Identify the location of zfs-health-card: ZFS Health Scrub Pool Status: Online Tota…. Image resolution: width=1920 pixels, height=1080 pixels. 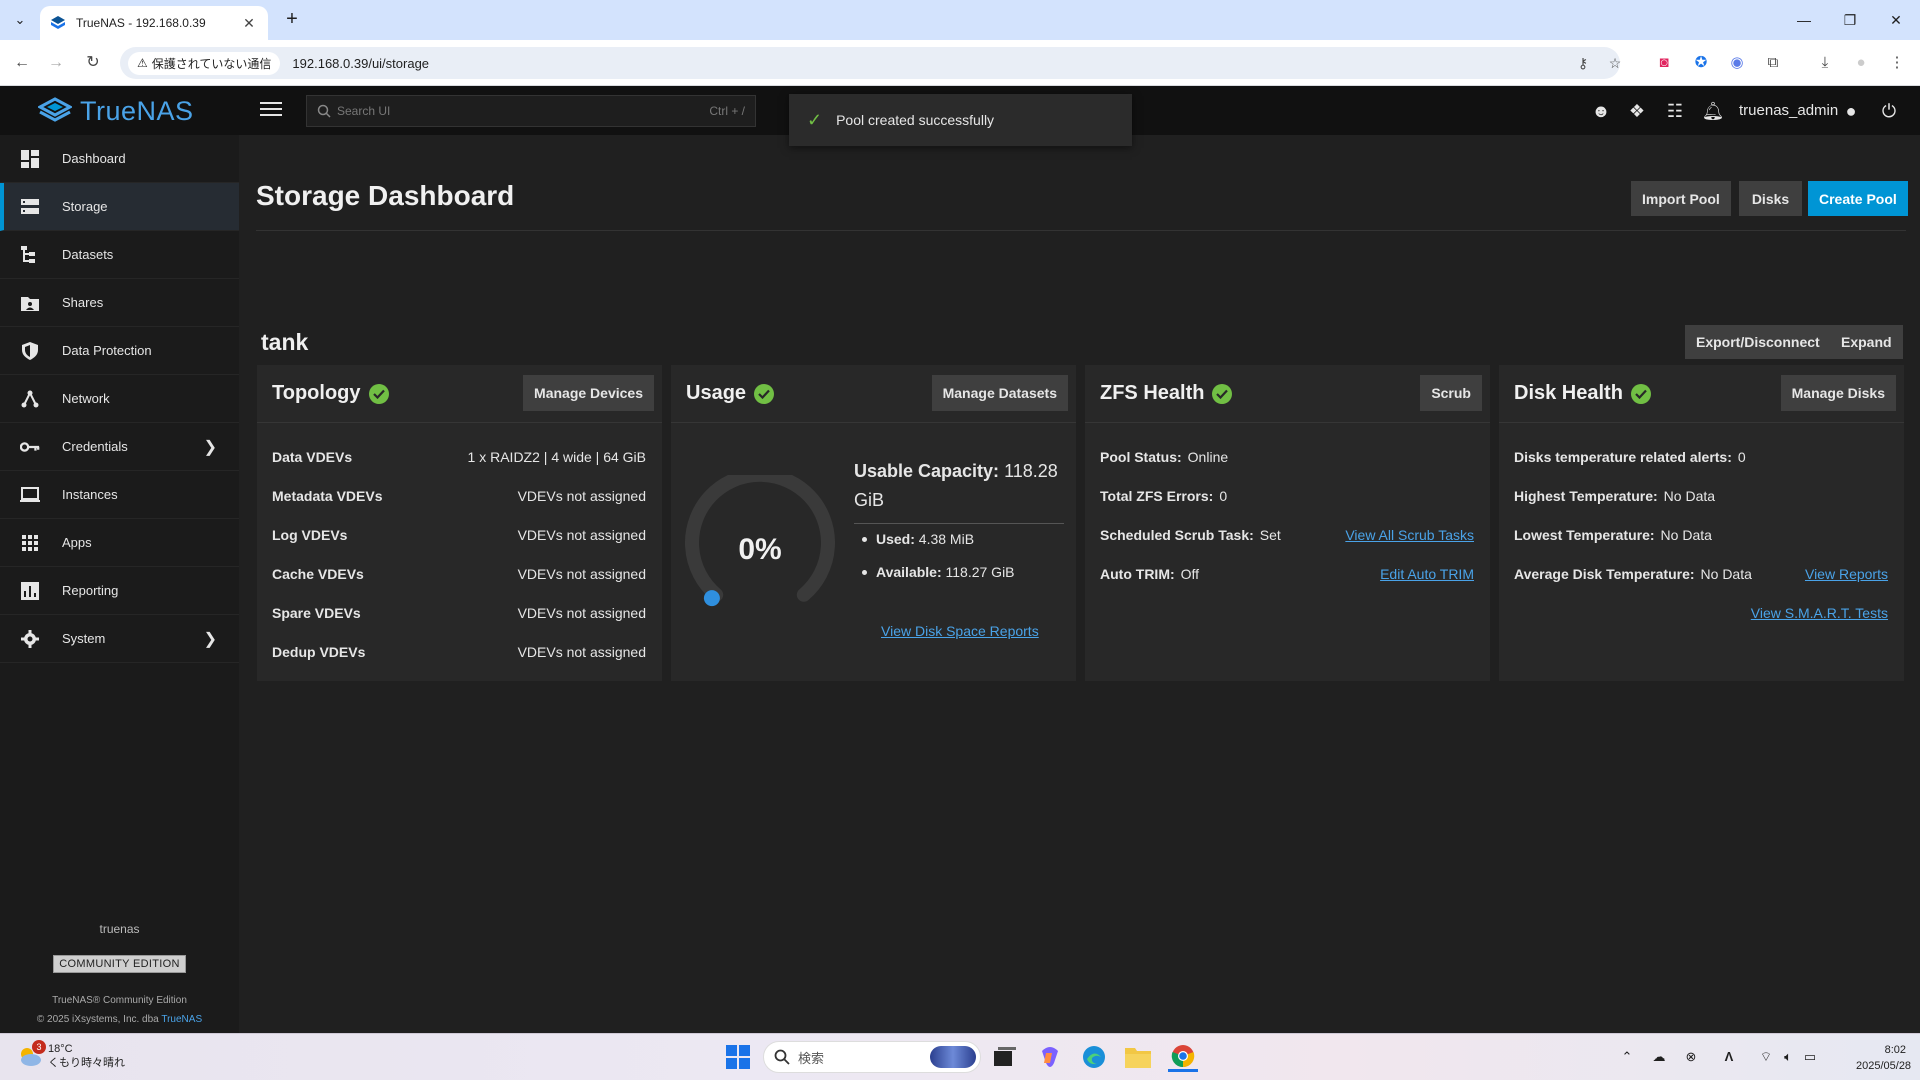
(1287, 523).